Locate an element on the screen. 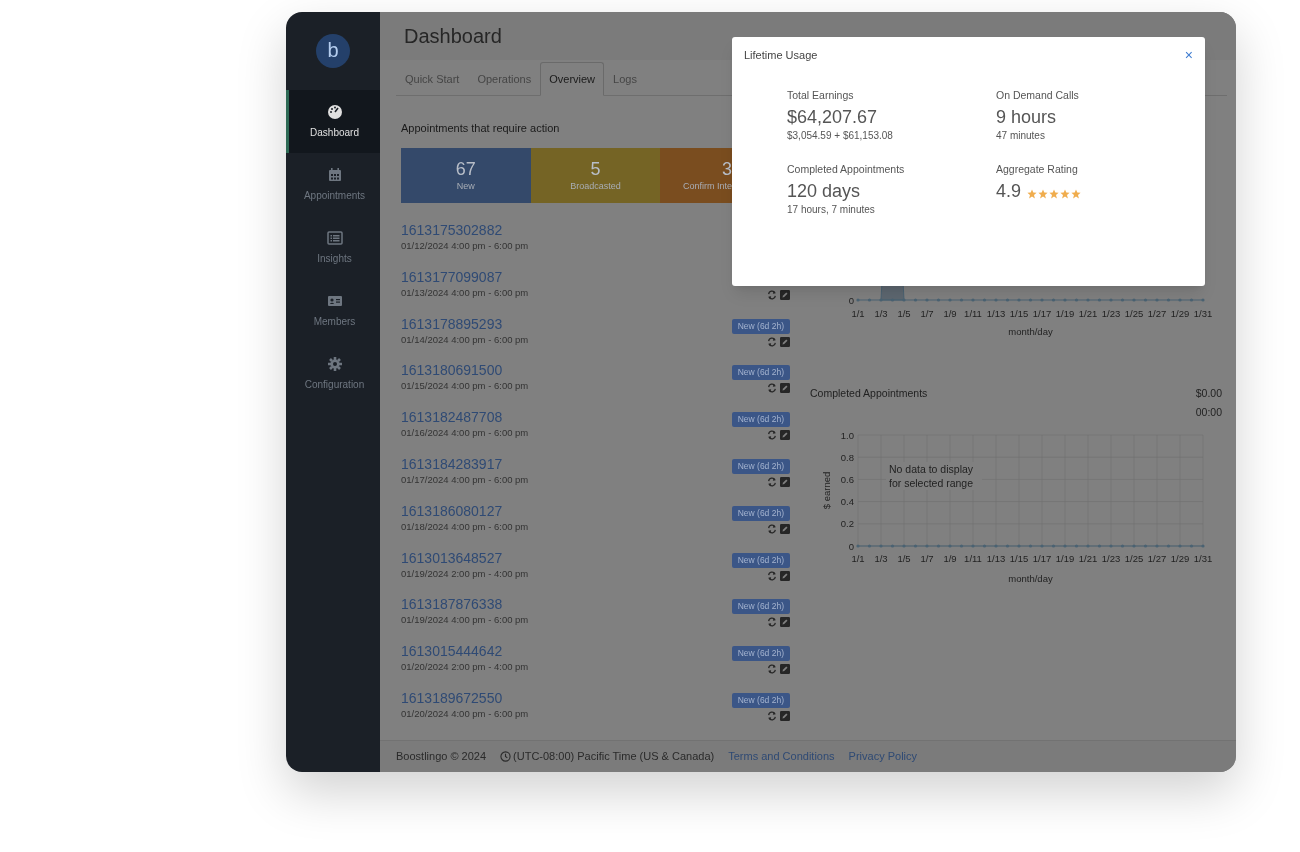 The width and height of the screenshot is (1300, 852). stat-detail: $3,054.59 + $61,153.08 is located at coordinates (840, 135).